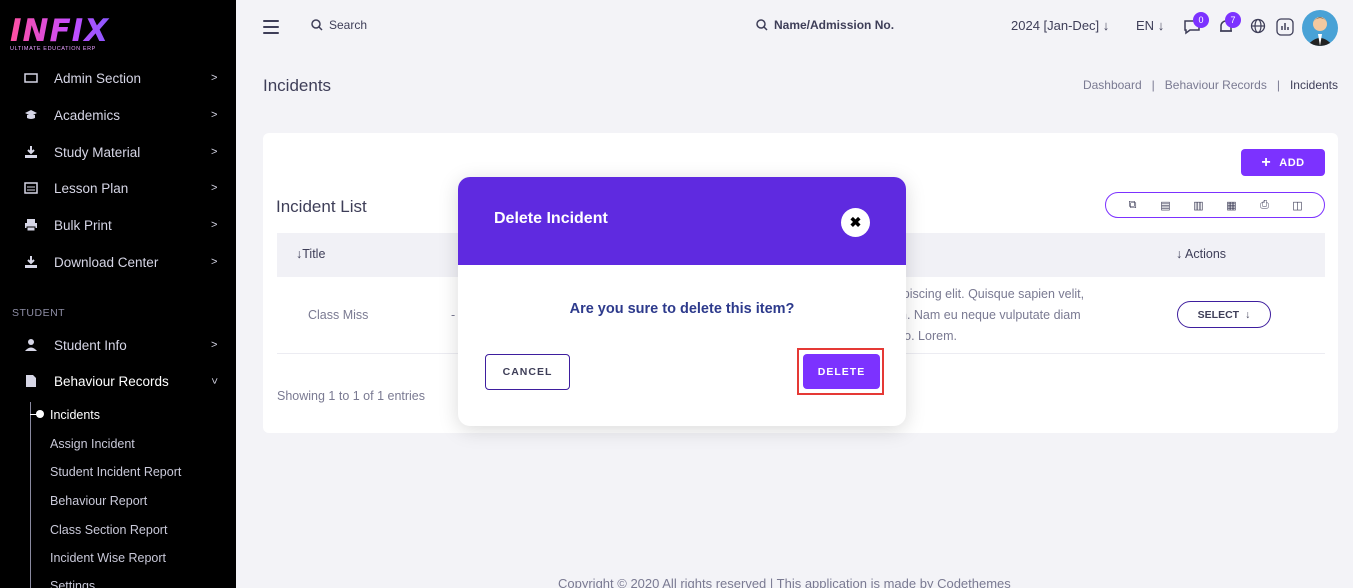  I want to click on sidebar-item-academics: Academics >, so click(118, 115).